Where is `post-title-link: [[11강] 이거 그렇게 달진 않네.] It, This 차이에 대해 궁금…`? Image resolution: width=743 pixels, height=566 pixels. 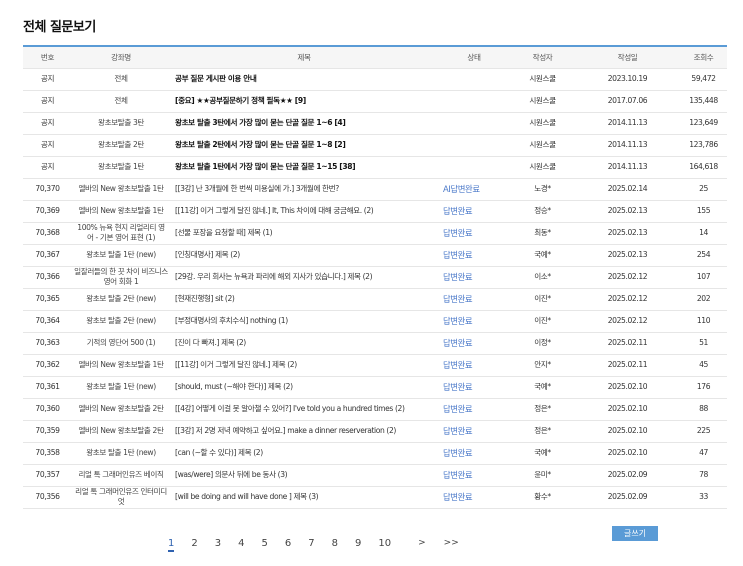
post-title-link: [[11강] 이거 그렇게 달진 않네.] It, This 차이에 대해 궁금… is located at coordinates (304, 211).